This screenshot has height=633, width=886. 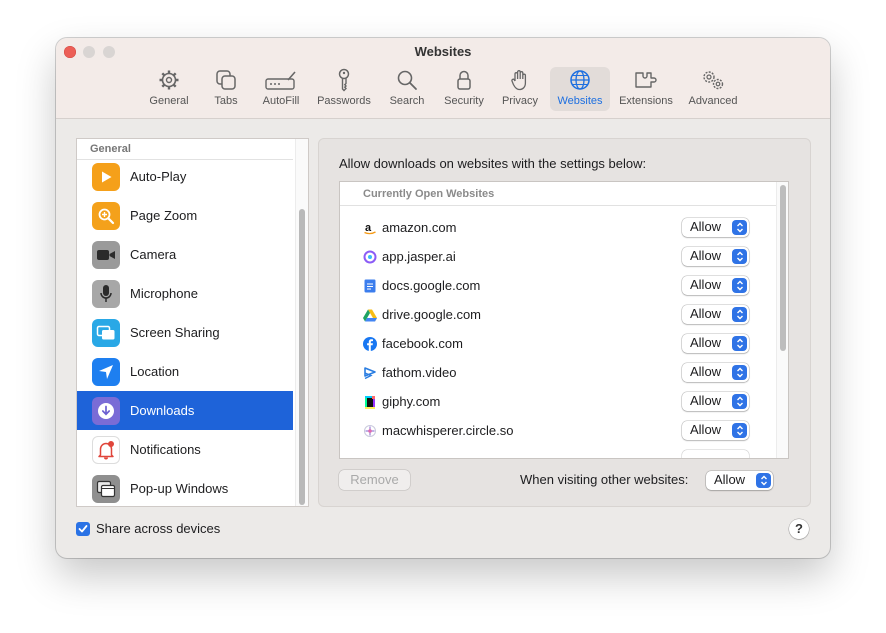 I want to click on toolbar-search: Search, so click(x=407, y=89).